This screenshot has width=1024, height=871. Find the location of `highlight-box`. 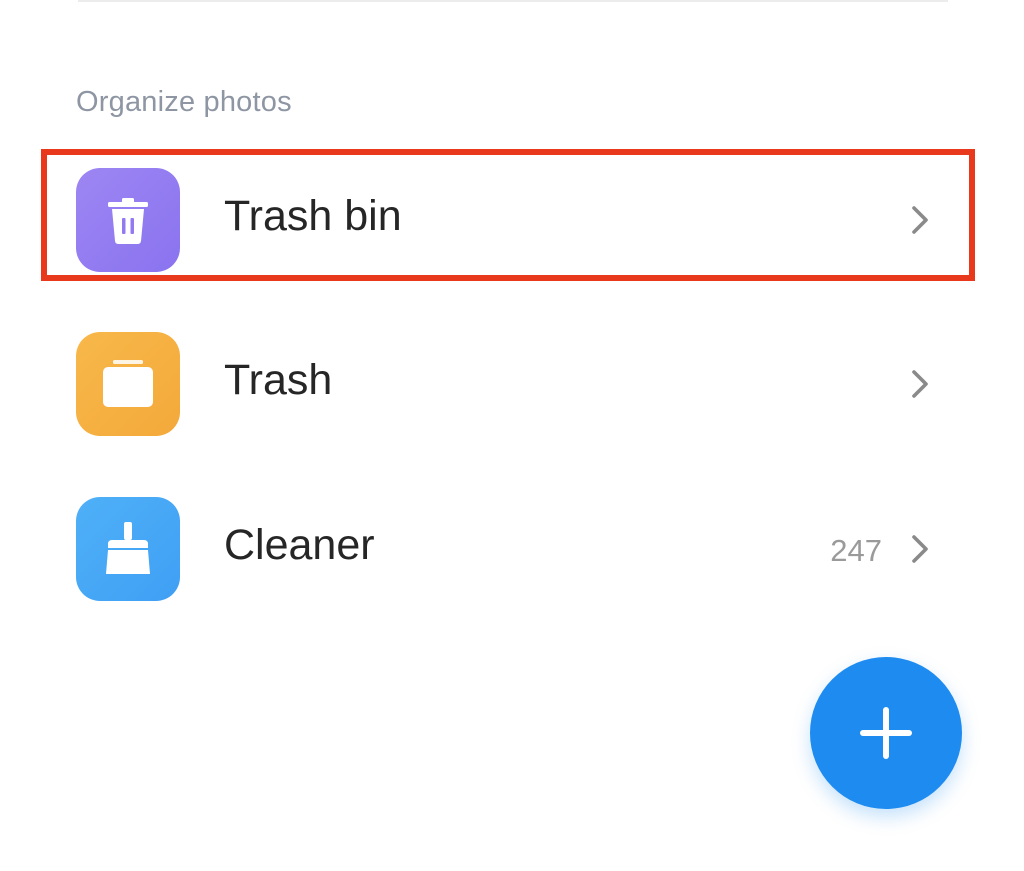

highlight-box is located at coordinates (508, 215).